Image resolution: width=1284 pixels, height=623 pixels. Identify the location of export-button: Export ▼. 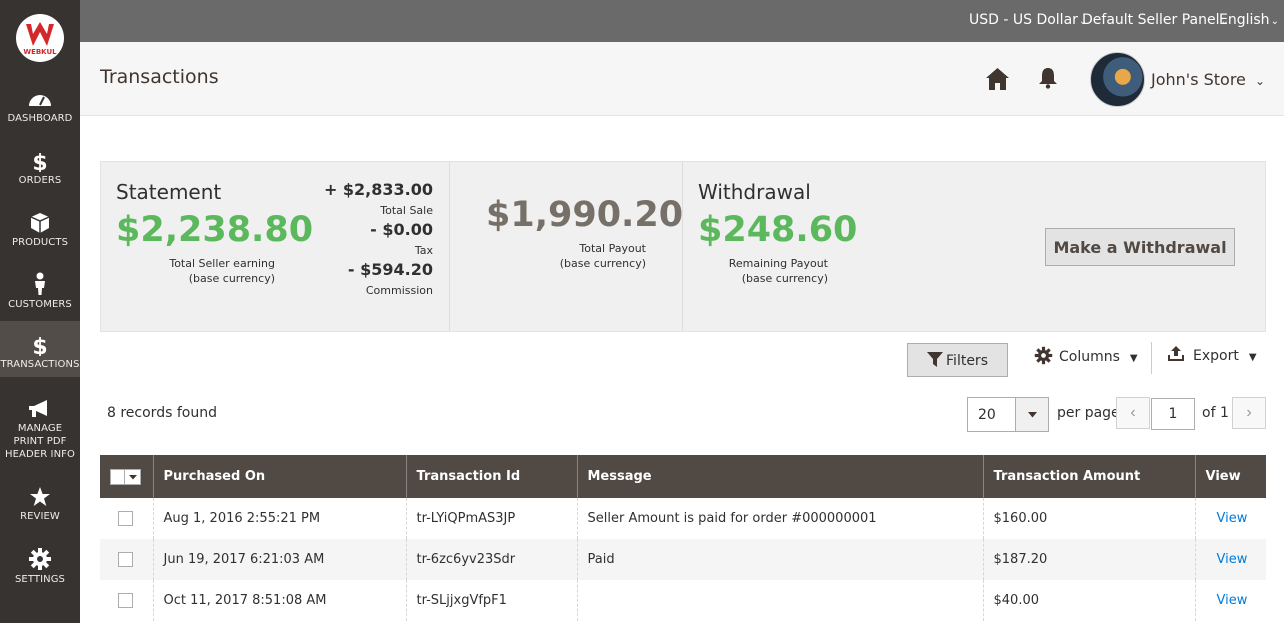
(1212, 357).